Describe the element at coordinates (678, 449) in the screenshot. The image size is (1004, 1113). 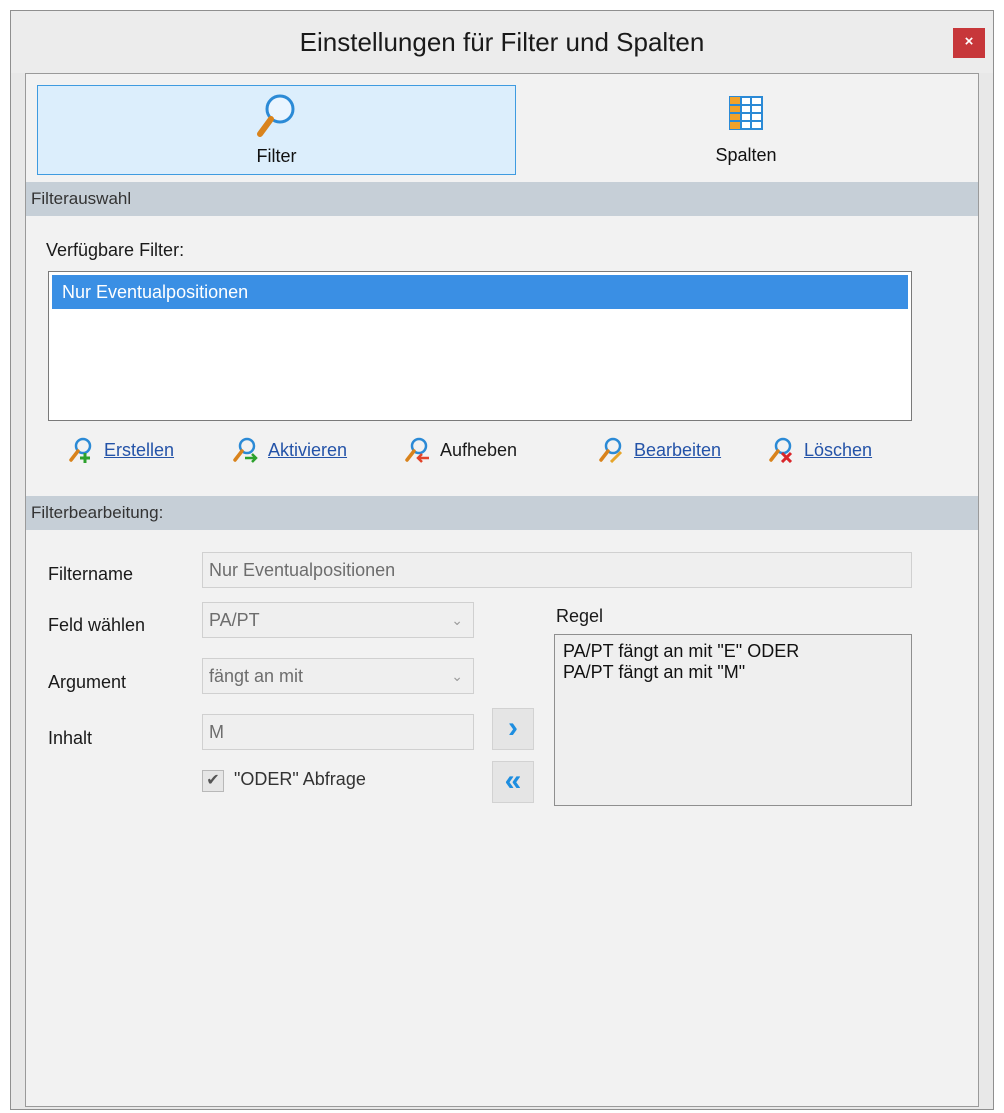
I see `bearbeiten-label: Bearbeiten` at that location.